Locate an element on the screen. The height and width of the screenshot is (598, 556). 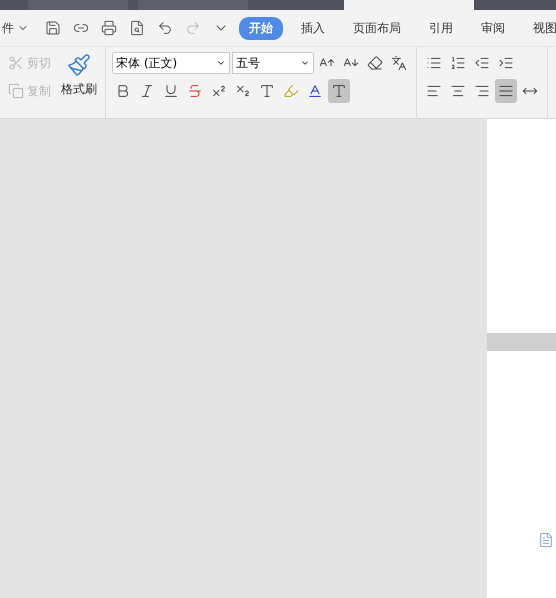
redo-icon is located at coordinates (193, 28).